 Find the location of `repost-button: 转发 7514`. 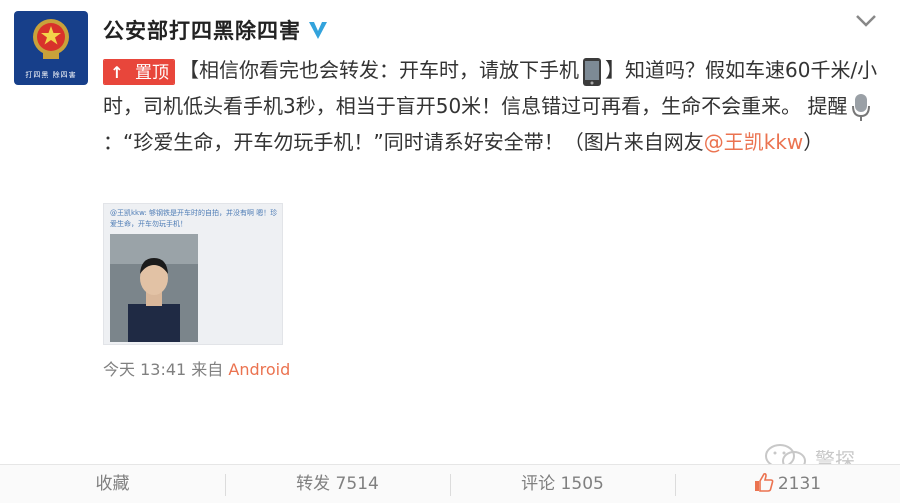

repost-button: 转发 7514 is located at coordinates (337, 484).